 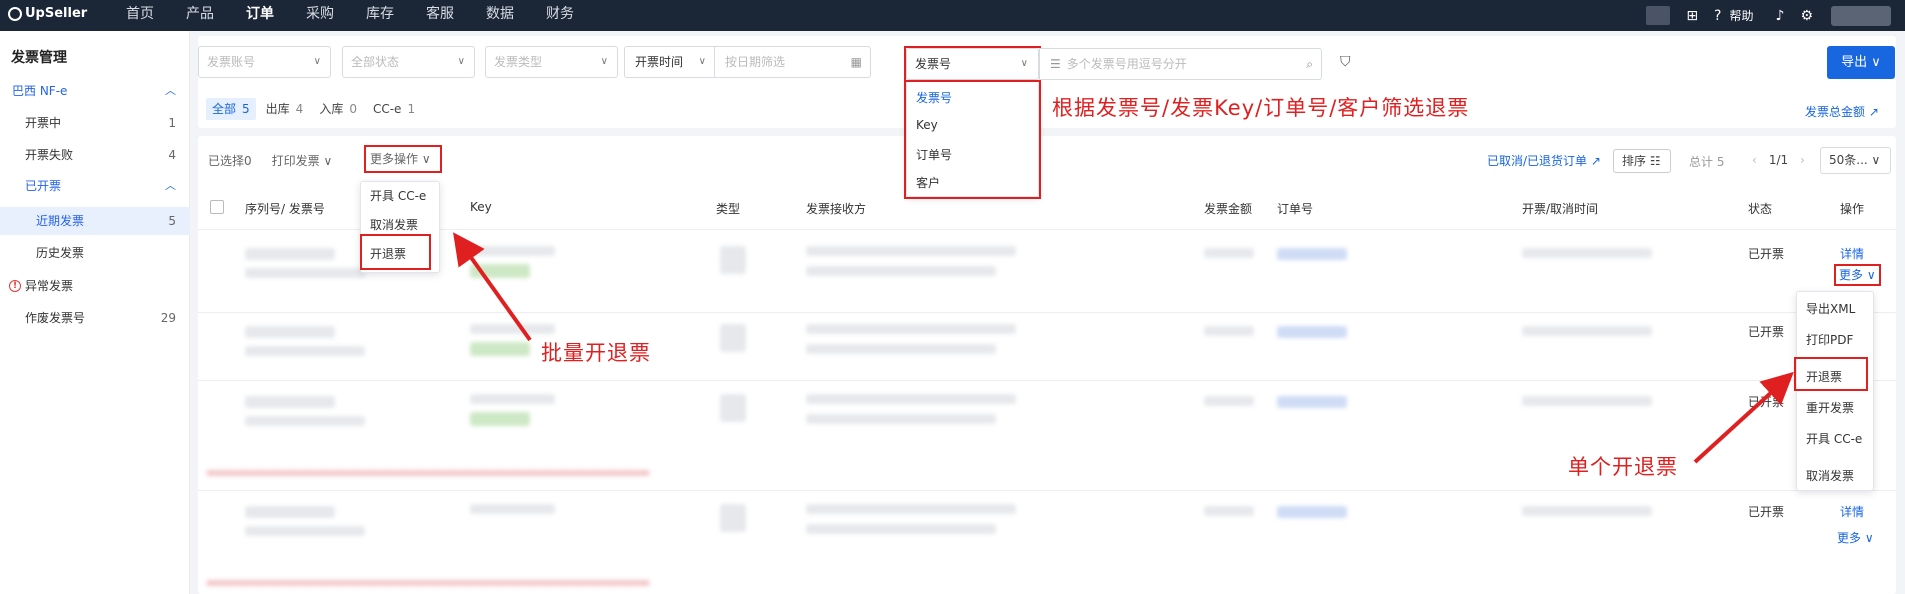 I want to click on nav-orders: 订单, so click(x=260, y=15).